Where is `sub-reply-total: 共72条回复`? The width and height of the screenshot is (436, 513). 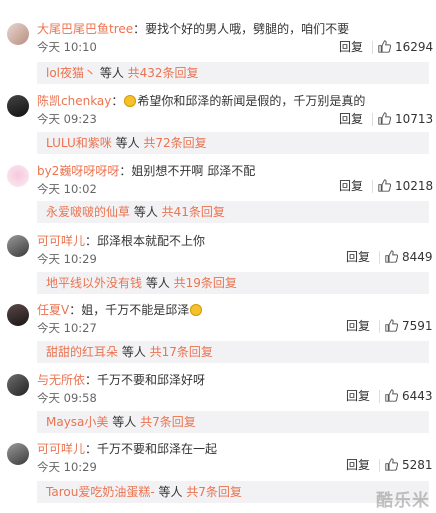 sub-reply-total: 共72条回复 is located at coordinates (174, 143).